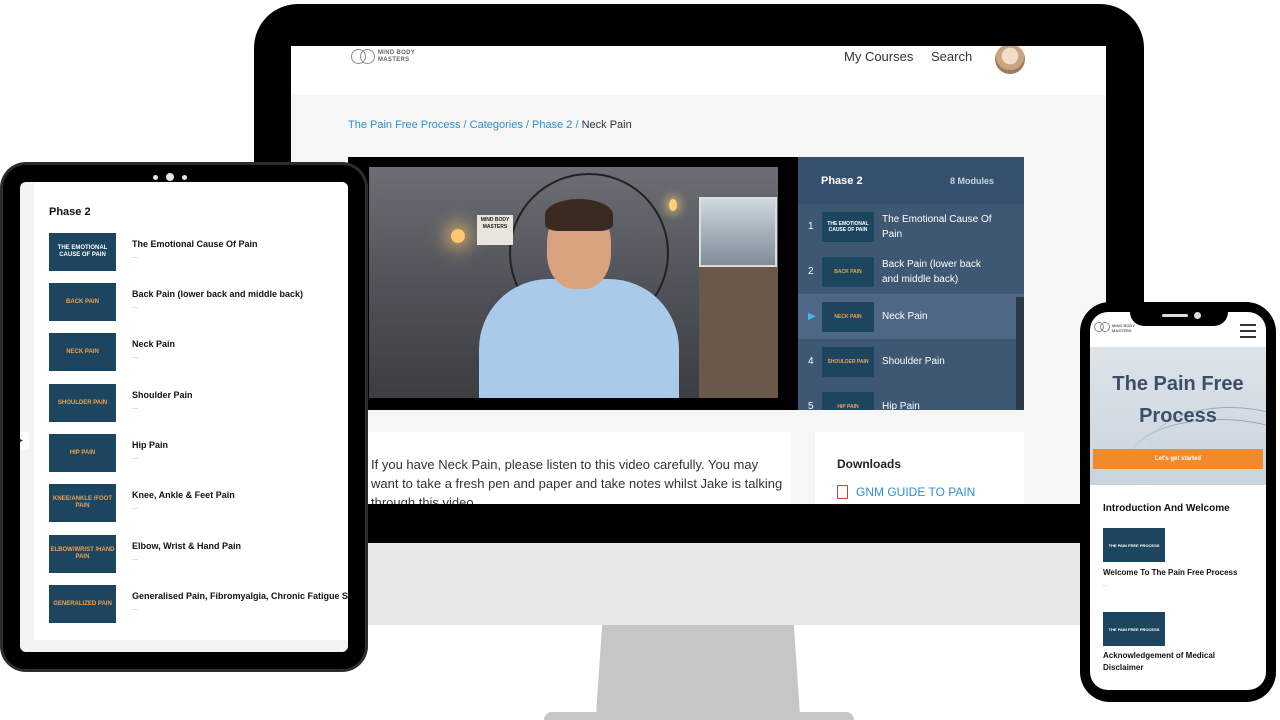  I want to click on video-bg-sign: MIND BODY MASTERS, so click(495, 230).